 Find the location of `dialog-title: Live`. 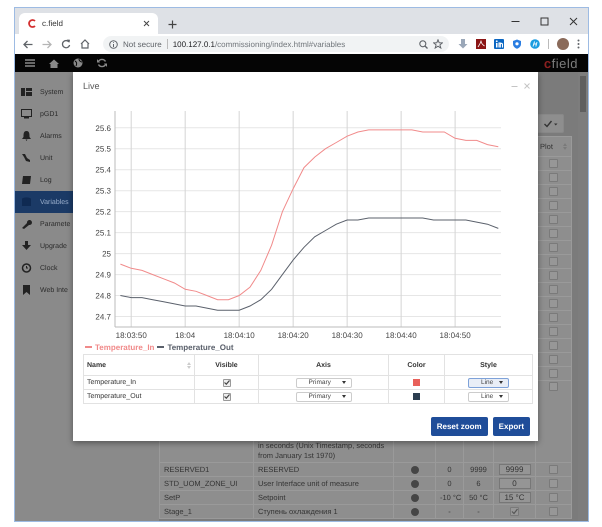

dialog-title: Live is located at coordinates (92, 86).